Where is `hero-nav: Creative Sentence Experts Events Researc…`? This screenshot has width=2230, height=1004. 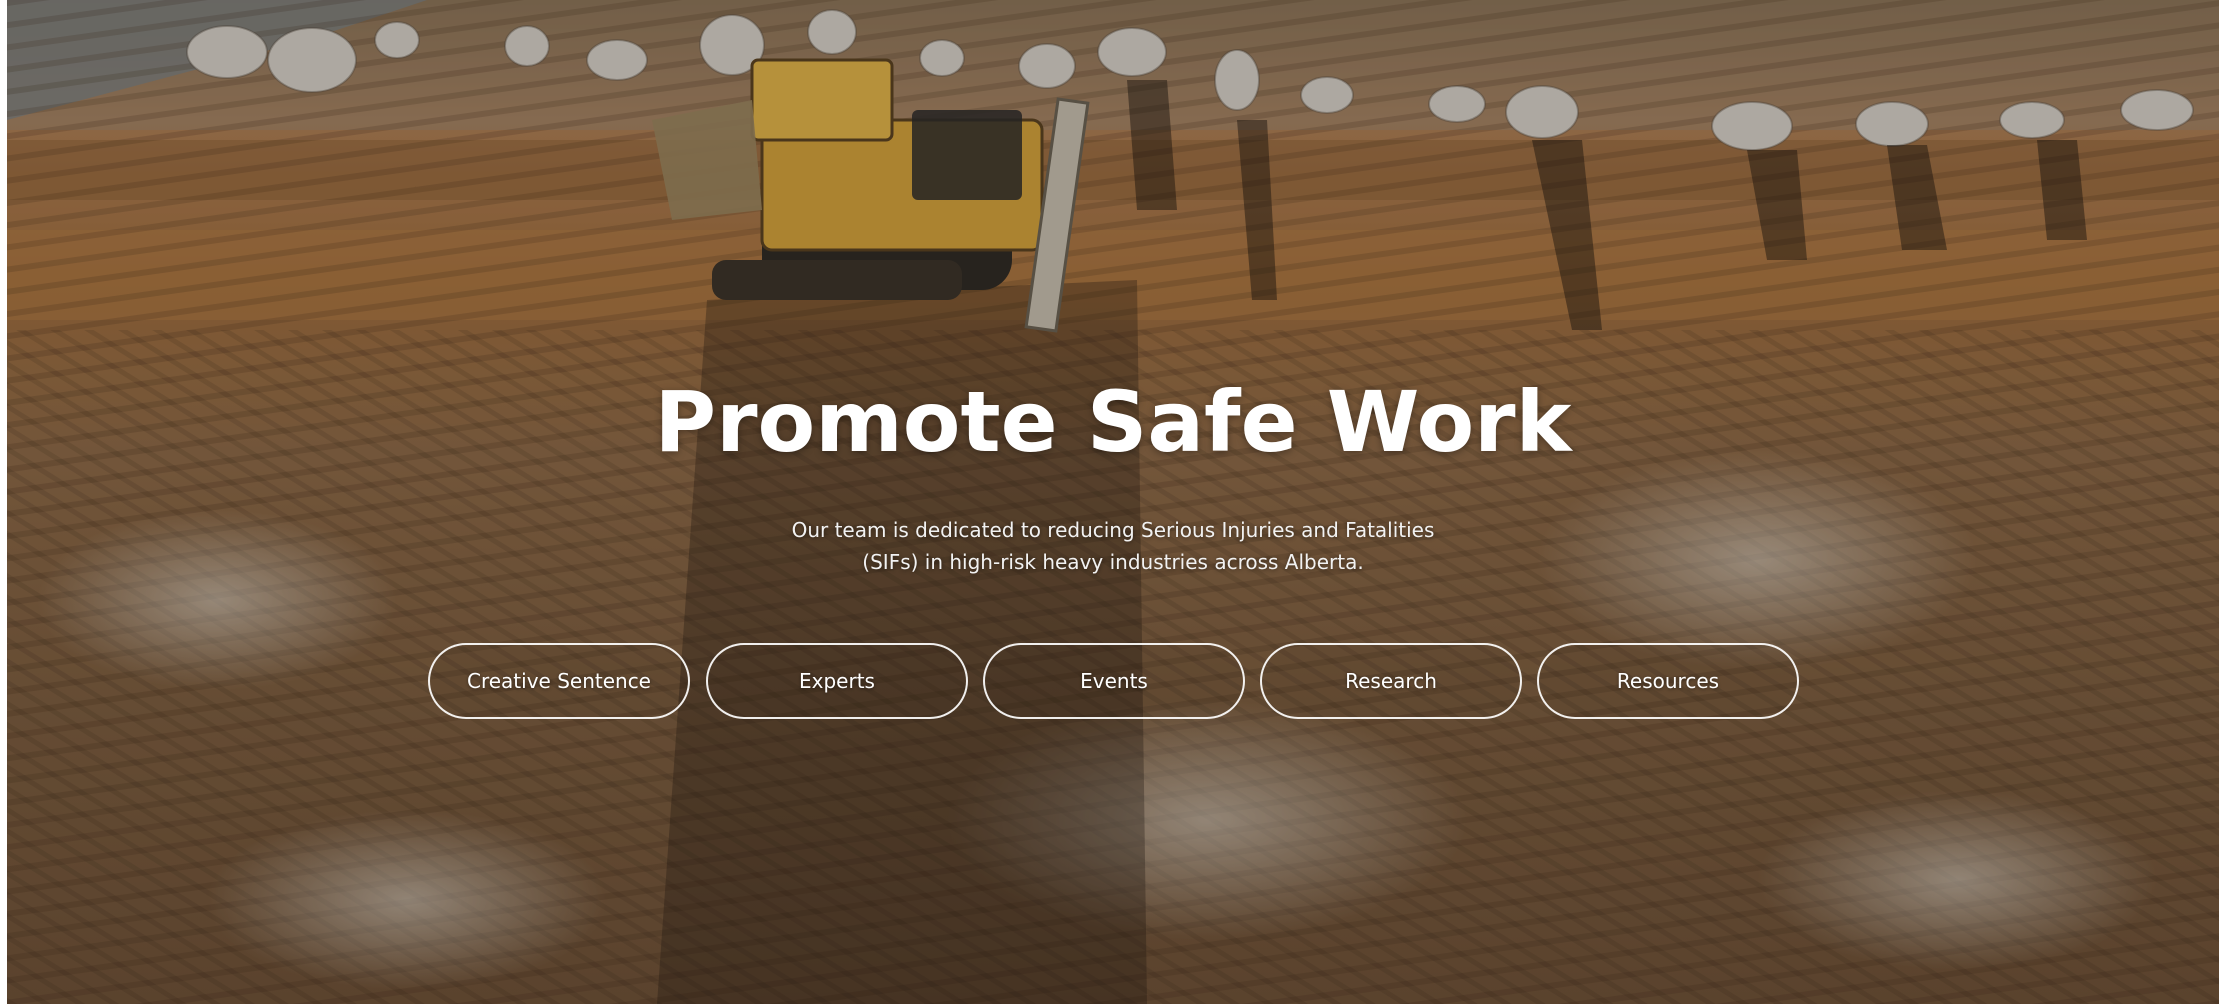
hero-nav: Creative Sentence Experts Events Researc… is located at coordinates (1113, 681).